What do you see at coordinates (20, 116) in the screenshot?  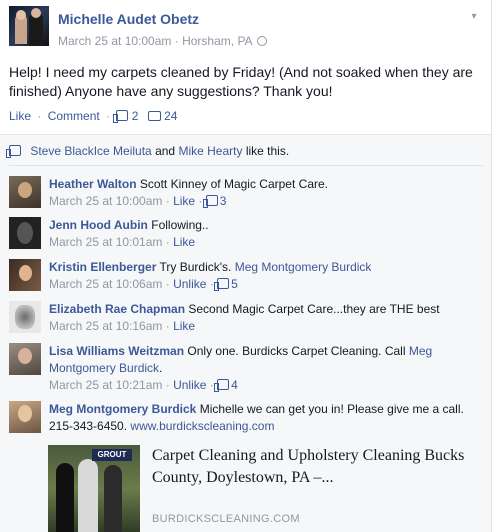 I see `like-link: Like` at bounding box center [20, 116].